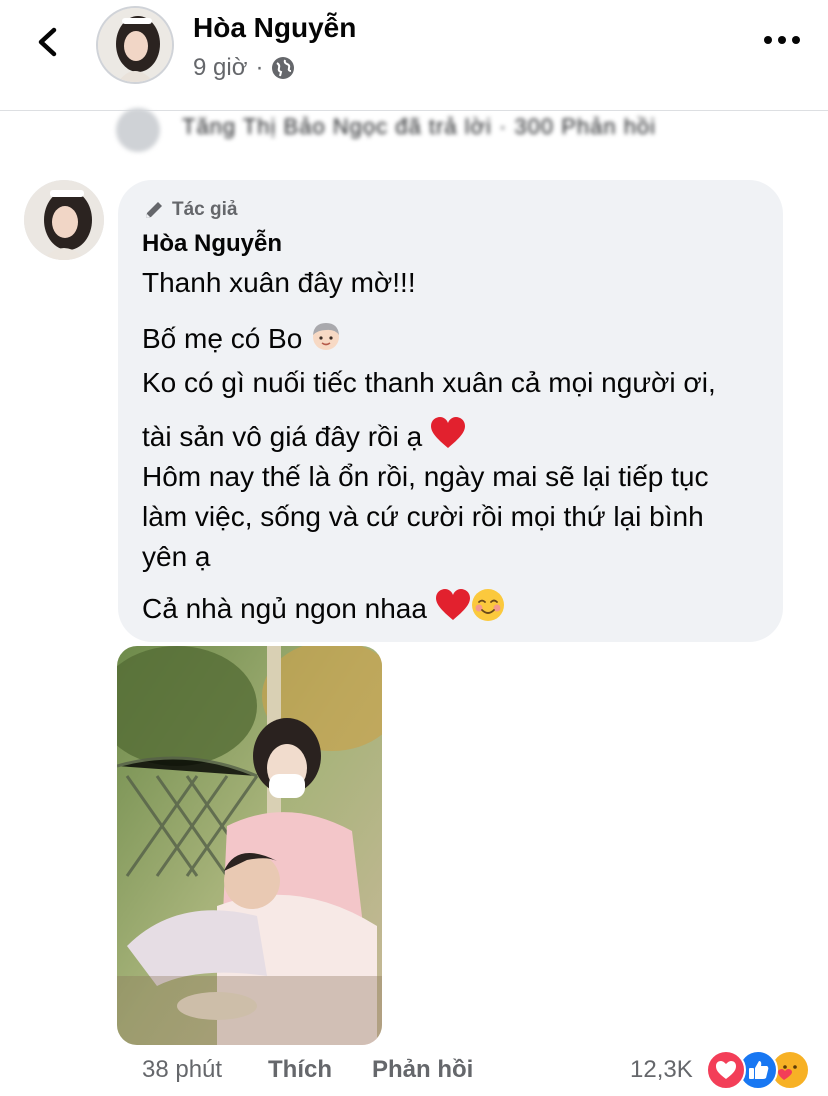 The height and width of the screenshot is (1096, 828). What do you see at coordinates (300, 1070) in the screenshot?
I see `like-button: Thích` at bounding box center [300, 1070].